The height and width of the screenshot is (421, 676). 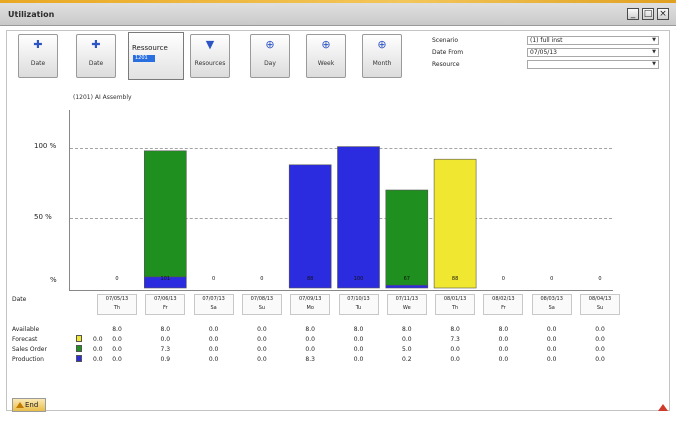 I want to click on date-cell-date: 07/10/13, so click(x=358, y=299).